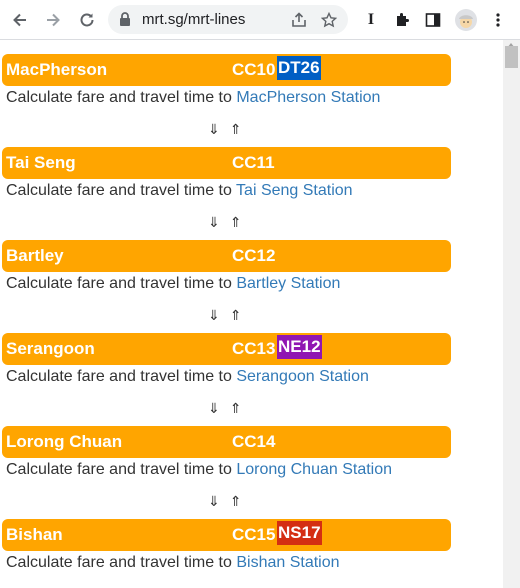  Describe the element at coordinates (302, 376) in the screenshot. I see `station-fare-link: Serangoon Station` at that location.